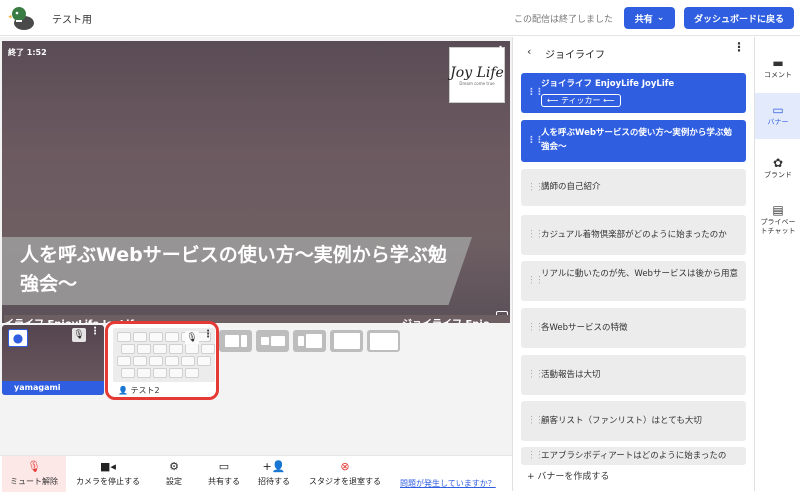  Describe the element at coordinates (123, 390) in the screenshot. I see `person-icon: 👤` at that location.